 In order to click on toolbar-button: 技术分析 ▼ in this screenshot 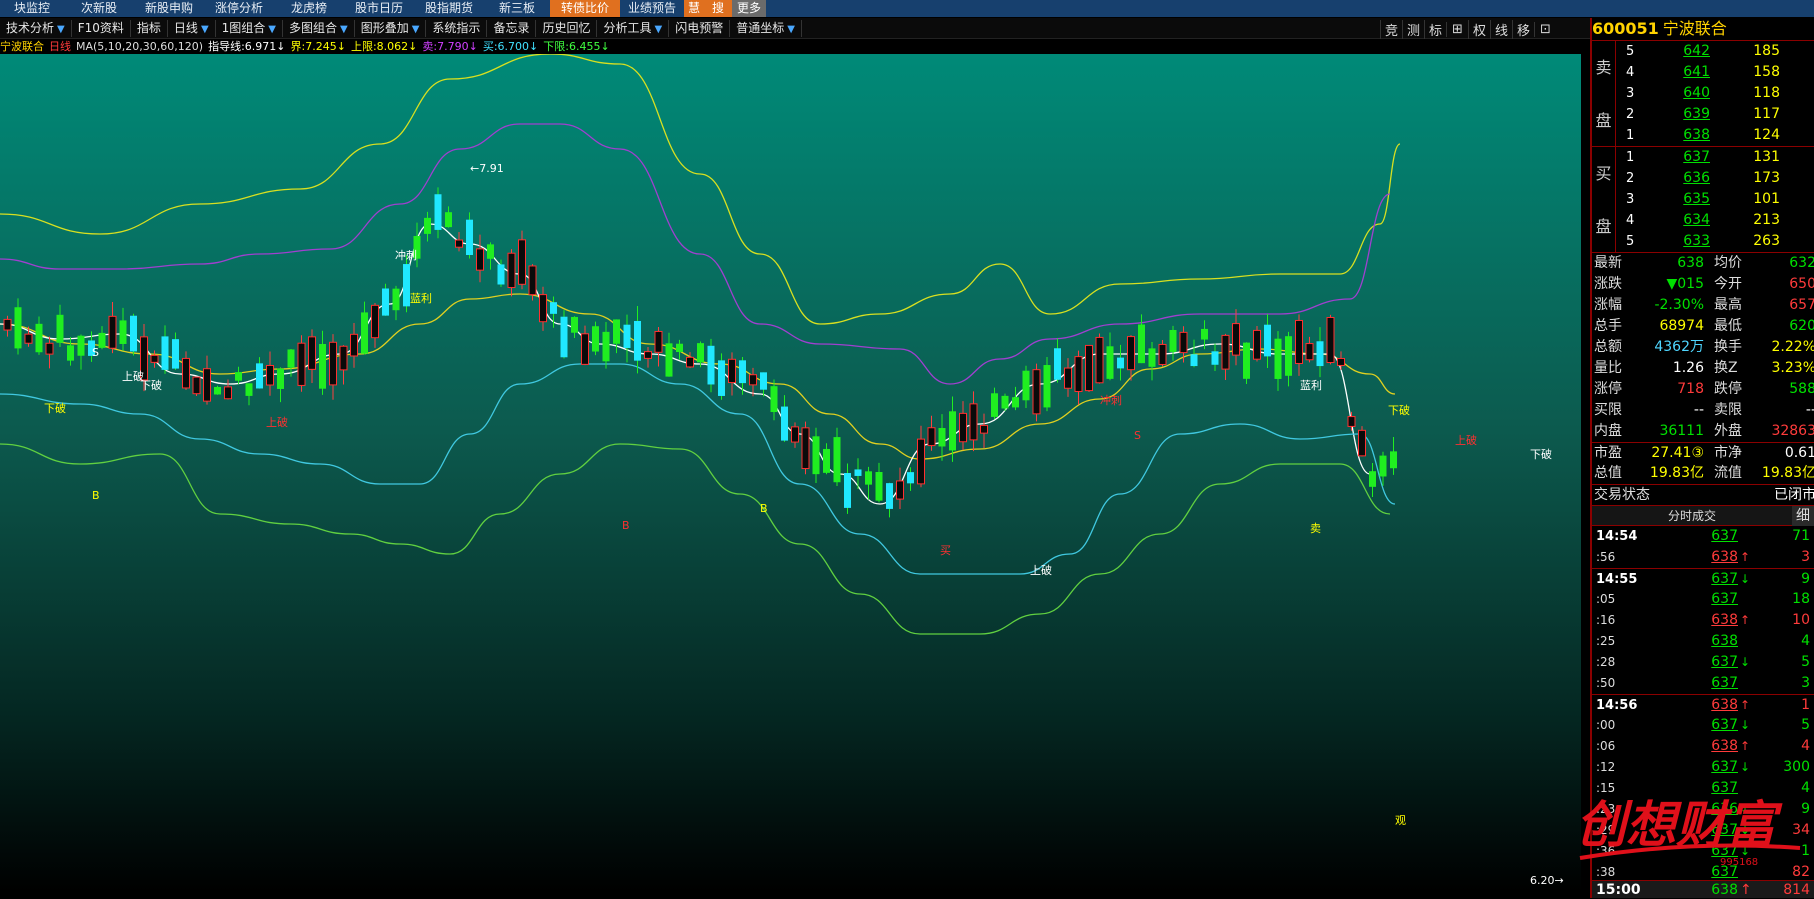, I will do `click(36, 28)`.